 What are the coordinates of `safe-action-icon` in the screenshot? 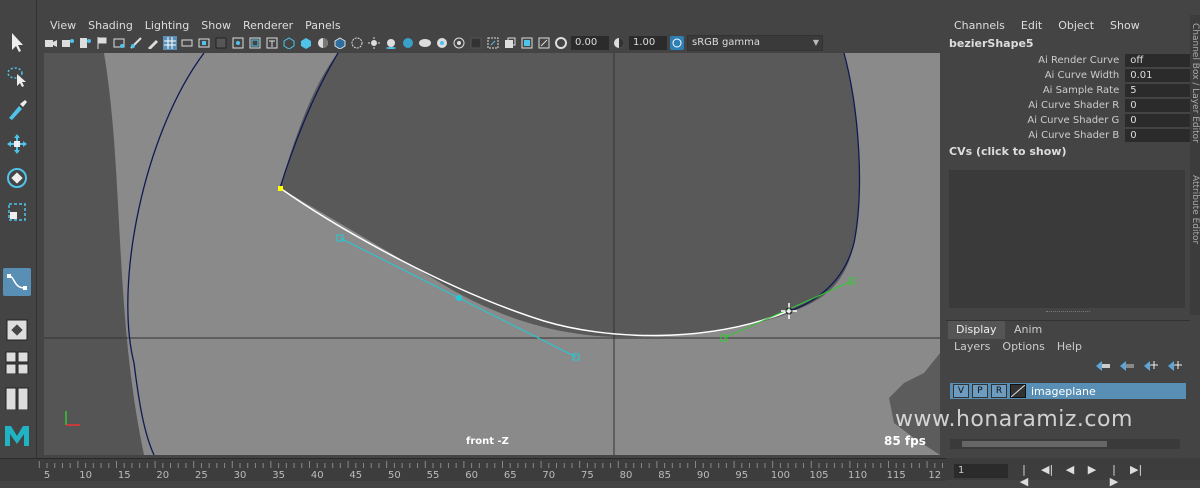 It's located at (255, 43).